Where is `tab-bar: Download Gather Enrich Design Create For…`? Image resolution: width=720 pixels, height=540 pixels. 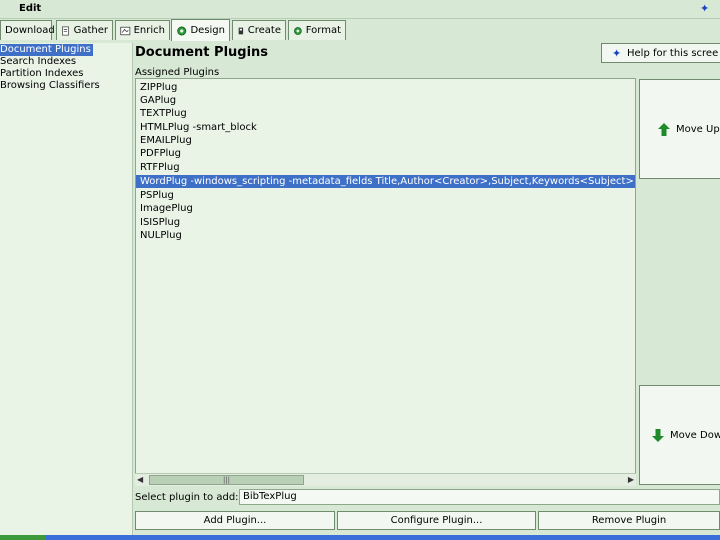 tab-bar: Download Gather Enrich Design Create For… is located at coordinates (360, 30).